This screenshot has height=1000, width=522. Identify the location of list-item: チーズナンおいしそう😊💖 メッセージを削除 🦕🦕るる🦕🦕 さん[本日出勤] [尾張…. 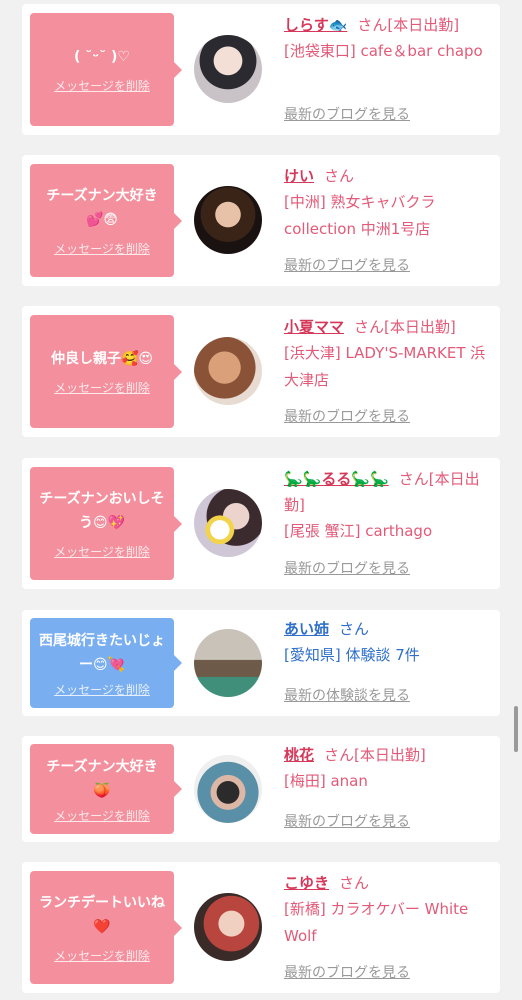
(261, 523).